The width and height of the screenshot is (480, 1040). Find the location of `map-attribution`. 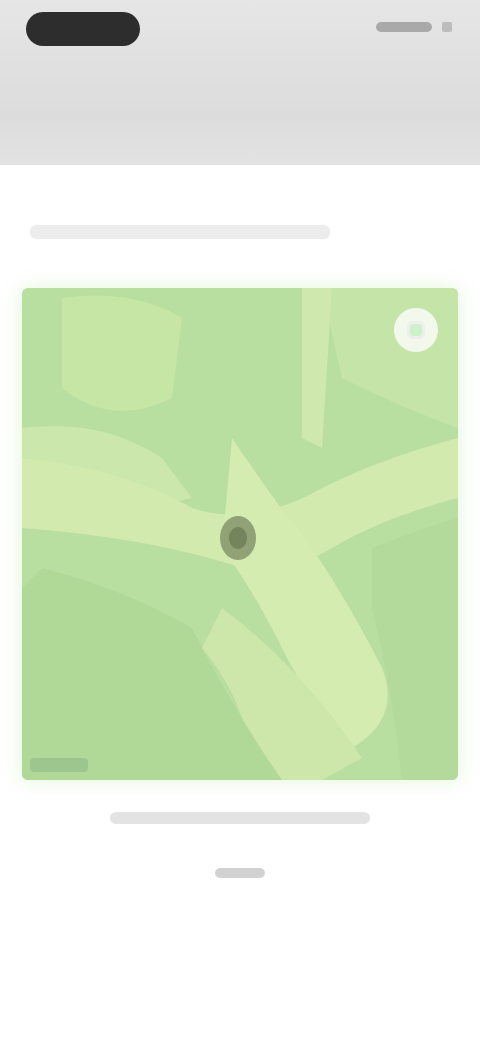

map-attribution is located at coordinates (59, 765).